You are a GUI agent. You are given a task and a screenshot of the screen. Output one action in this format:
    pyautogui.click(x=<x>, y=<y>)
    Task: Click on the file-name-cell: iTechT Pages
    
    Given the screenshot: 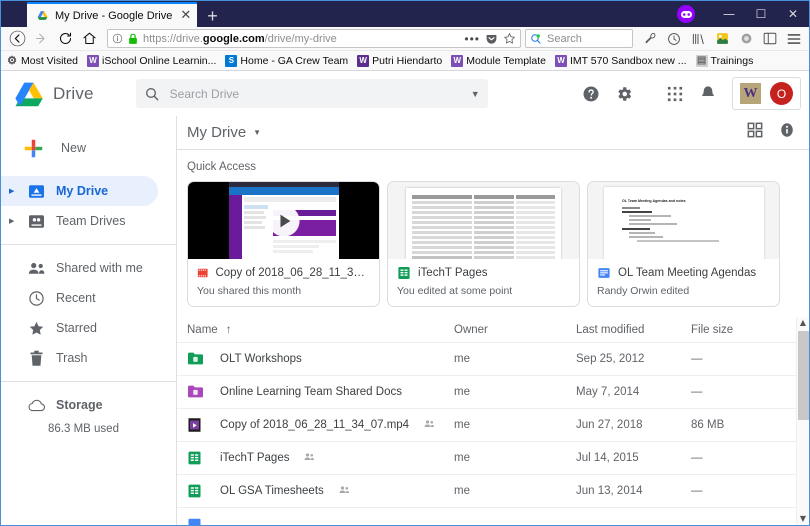 What is the action you would take?
    pyautogui.click(x=320, y=458)
    